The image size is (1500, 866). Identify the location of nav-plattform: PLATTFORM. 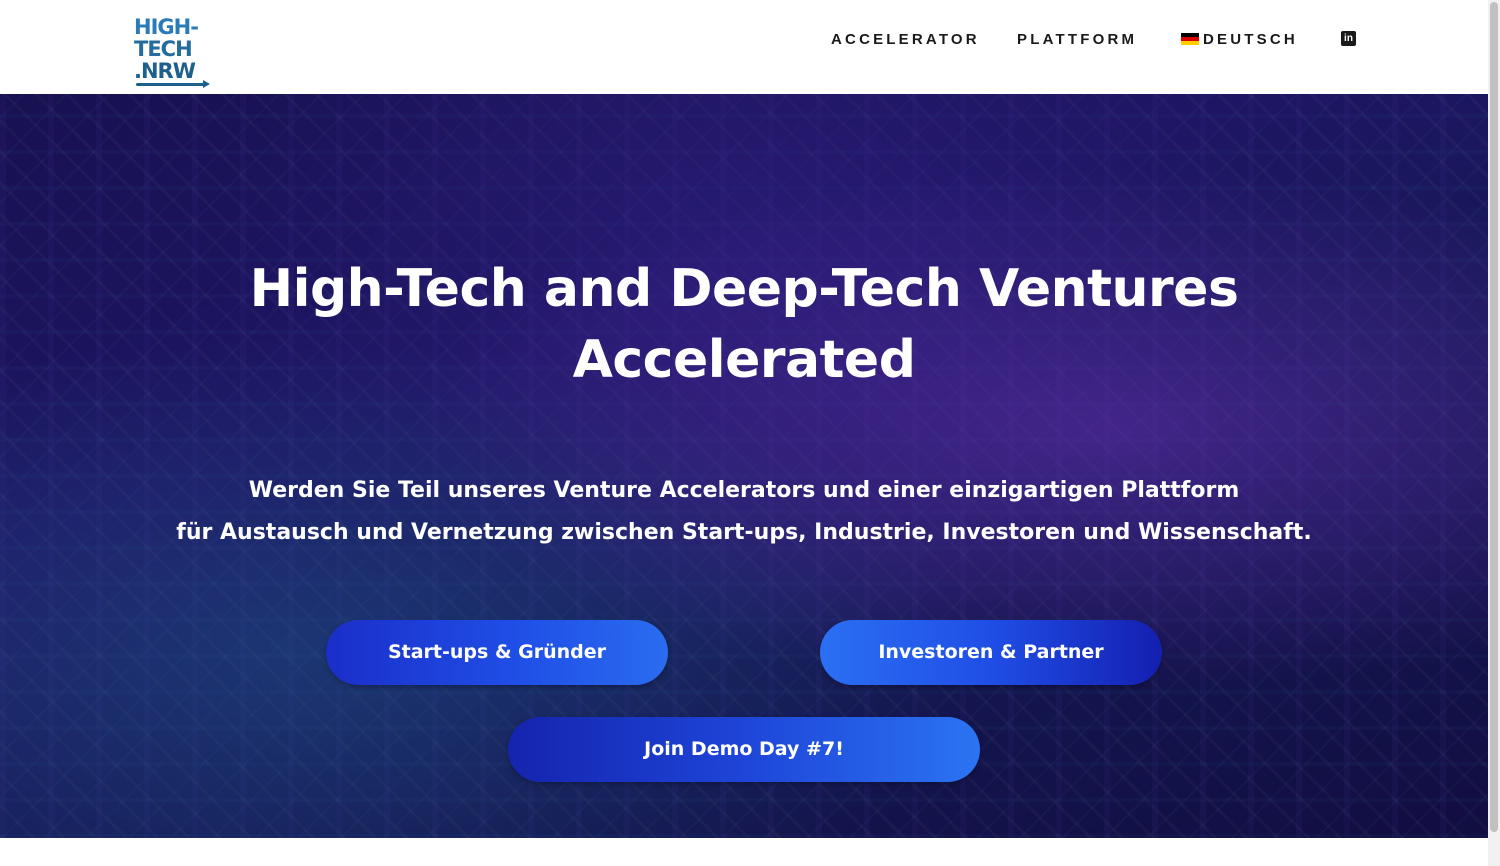
(1077, 40).